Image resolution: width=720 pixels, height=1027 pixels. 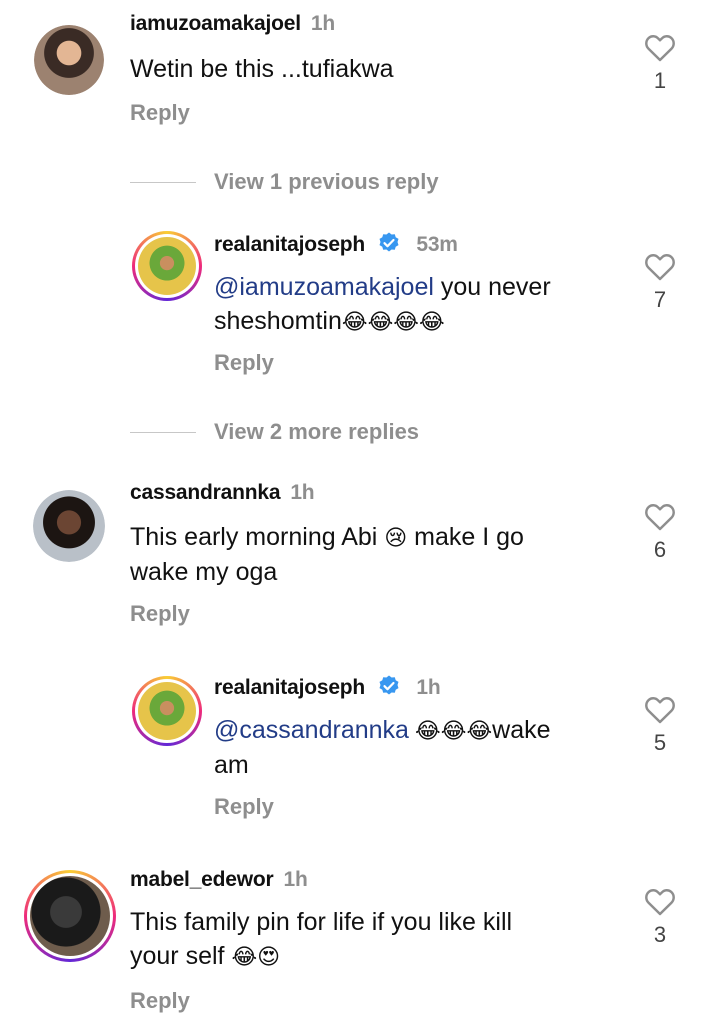 I want to click on like-button: 7, so click(x=660, y=282).